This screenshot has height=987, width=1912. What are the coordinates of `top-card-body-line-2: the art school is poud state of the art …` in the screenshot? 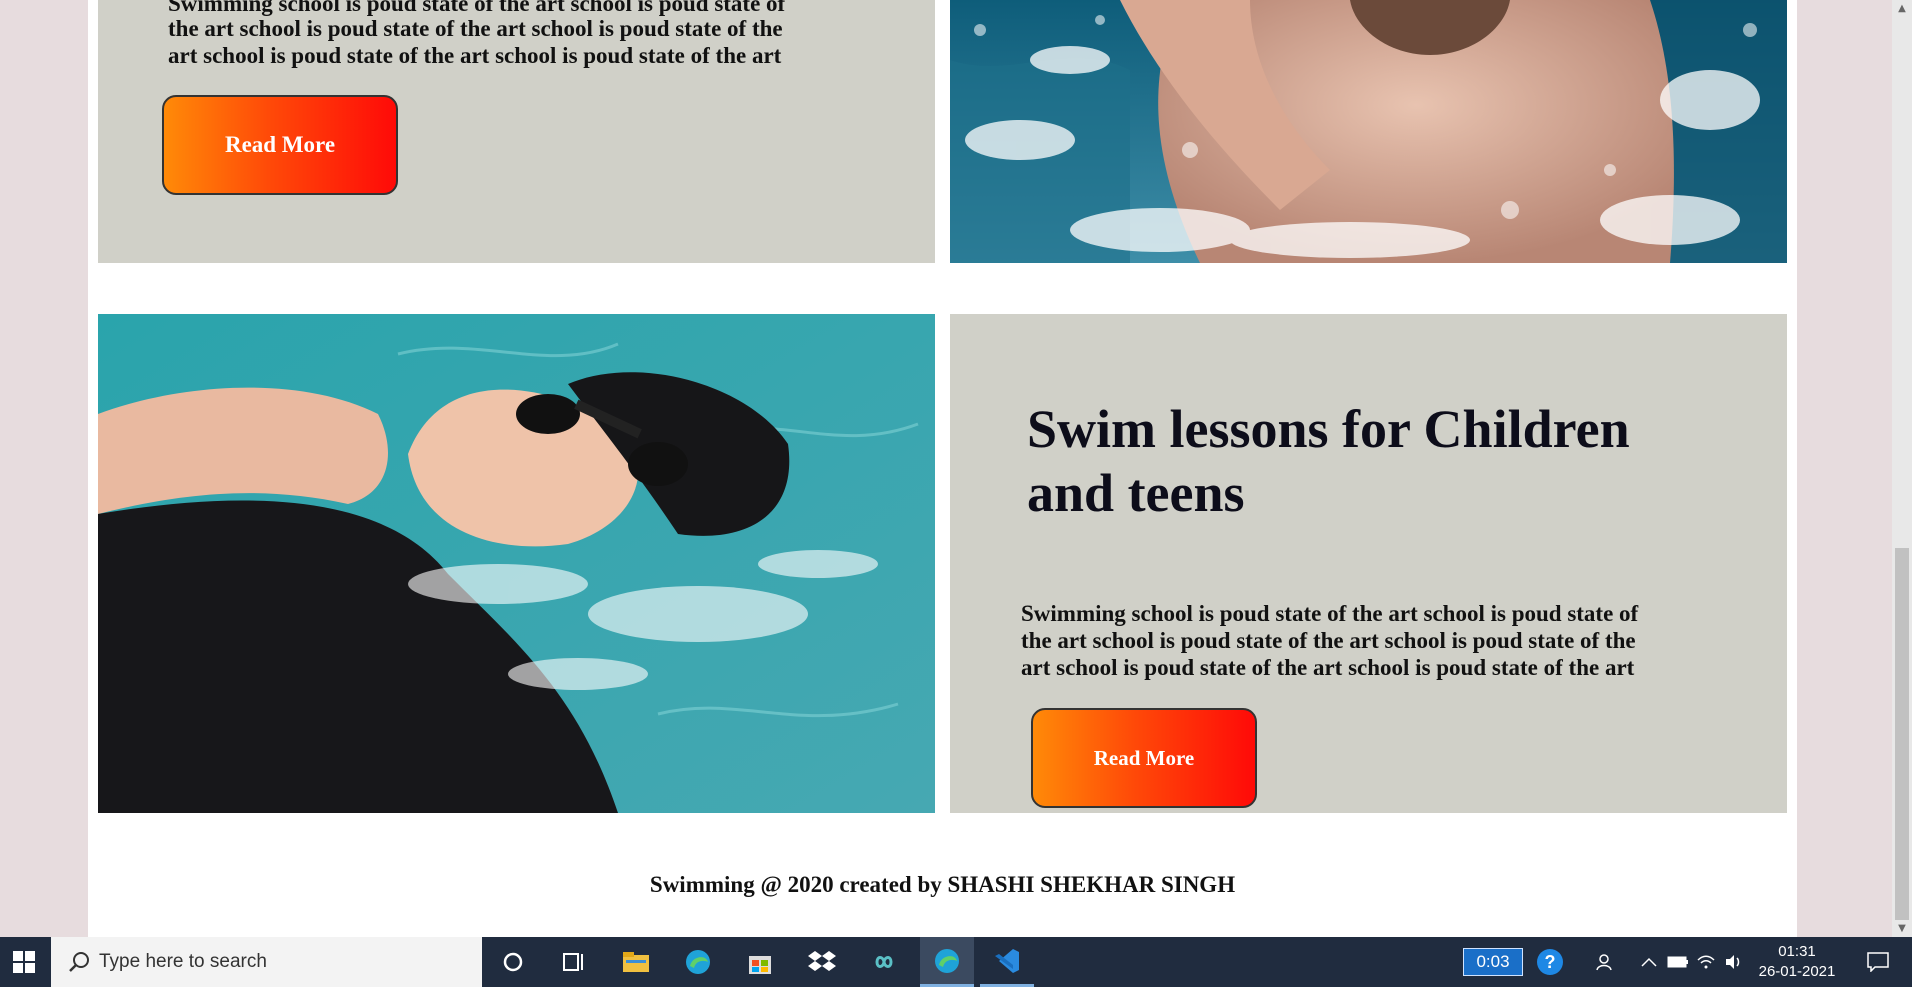 It's located at (475, 28).